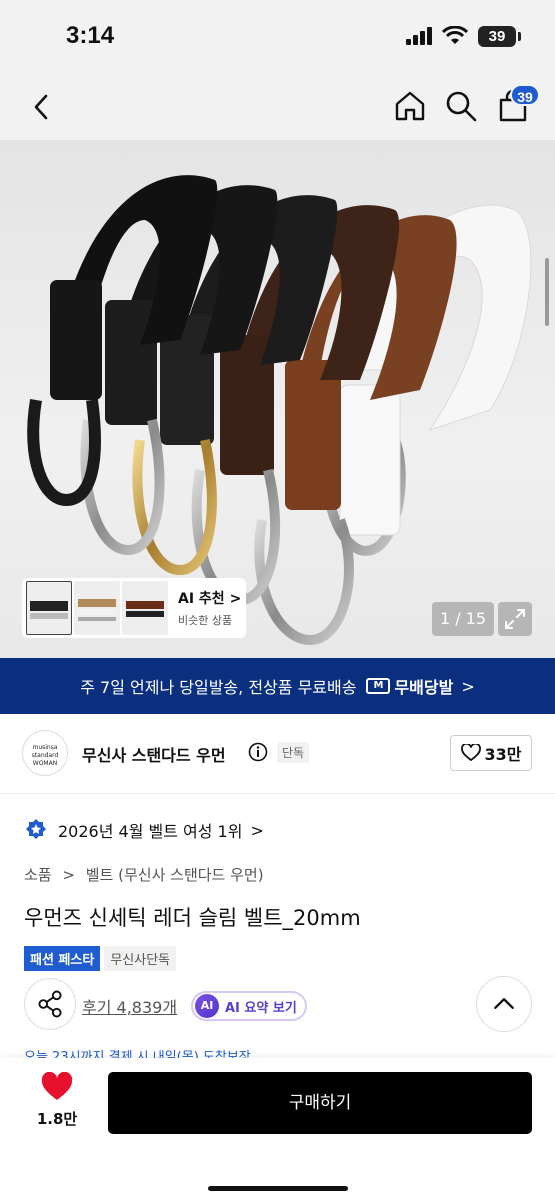  What do you see at coordinates (207, 1006) in the screenshot?
I see `ai-icon: AI` at bounding box center [207, 1006].